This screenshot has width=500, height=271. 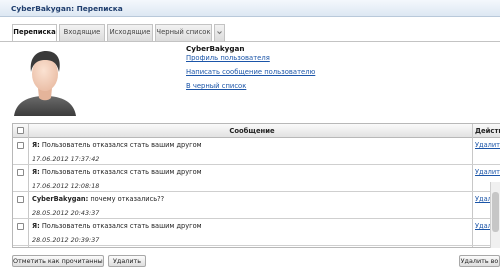 What do you see at coordinates (250, 8) in the screenshot?
I see `title-bar: CyberBakygan: Переписка` at bounding box center [250, 8].